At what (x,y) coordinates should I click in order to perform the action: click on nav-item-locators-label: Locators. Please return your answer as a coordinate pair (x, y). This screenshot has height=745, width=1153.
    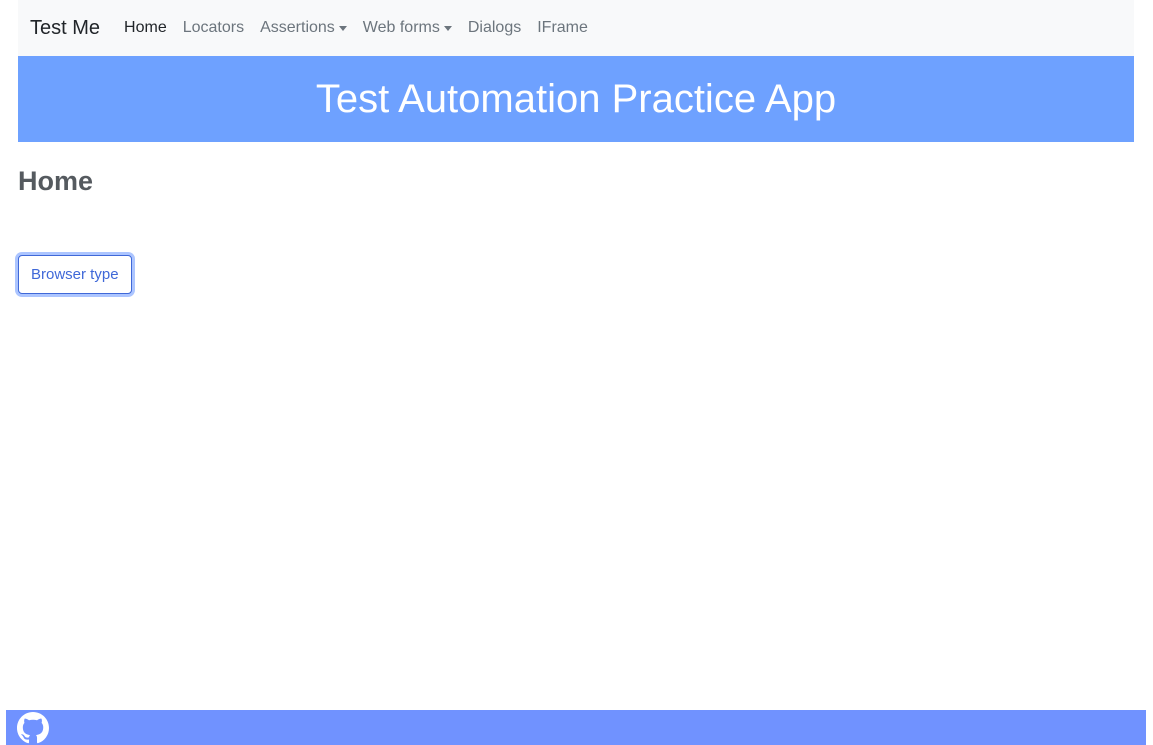
    Looking at the image, I should click on (213, 27).